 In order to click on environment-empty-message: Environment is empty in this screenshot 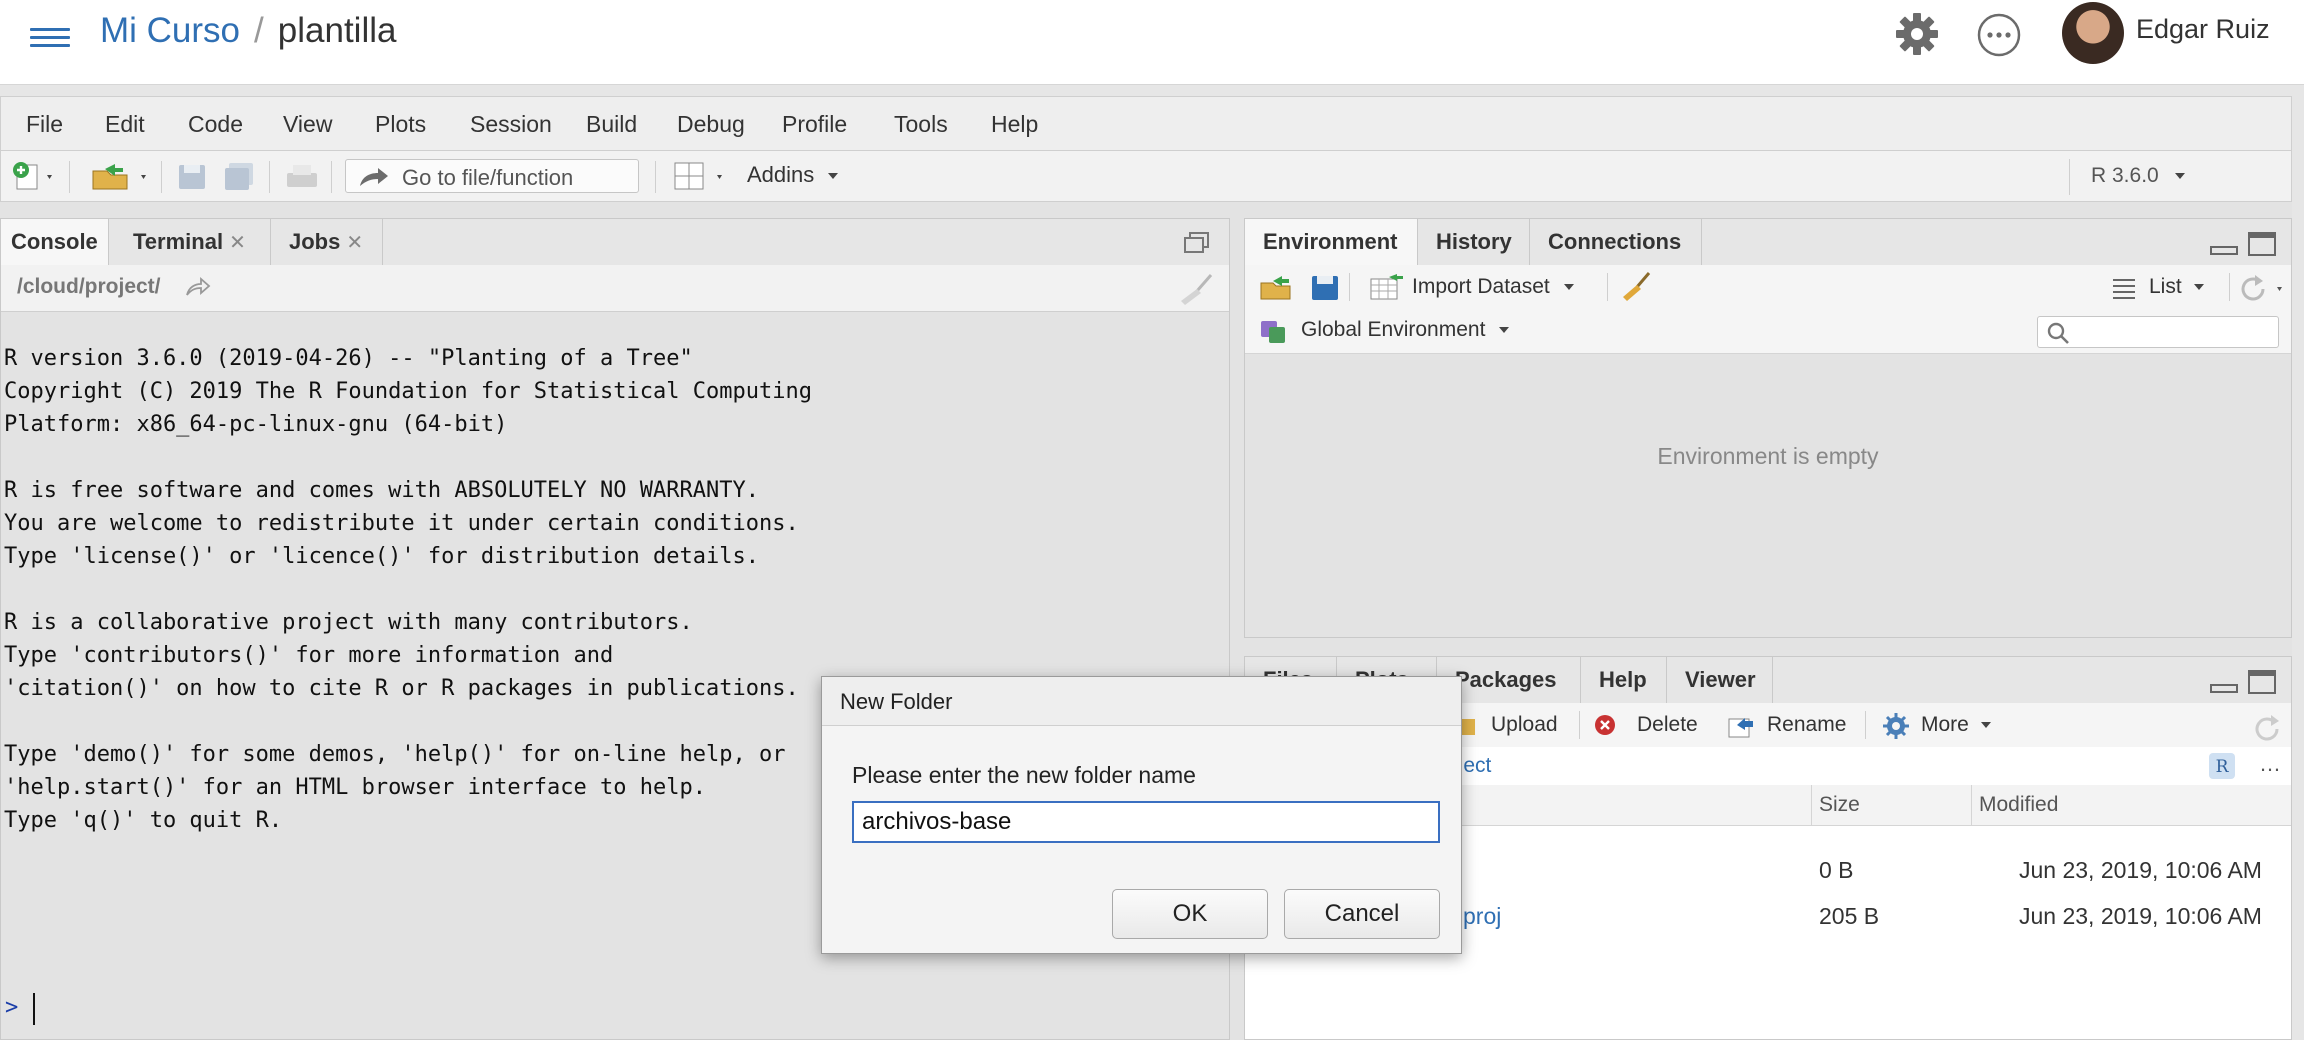, I will do `click(1768, 456)`.